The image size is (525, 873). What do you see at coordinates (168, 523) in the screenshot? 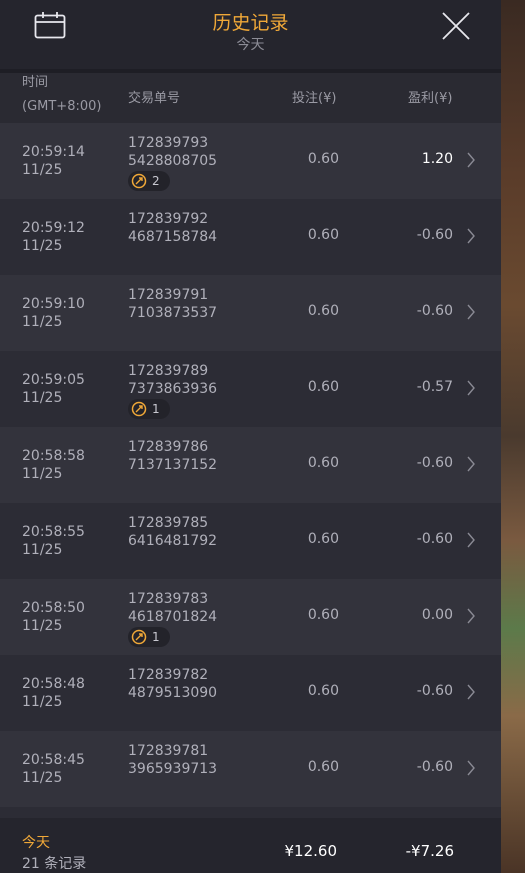
I see `row-id-line1: 172839785` at bounding box center [168, 523].